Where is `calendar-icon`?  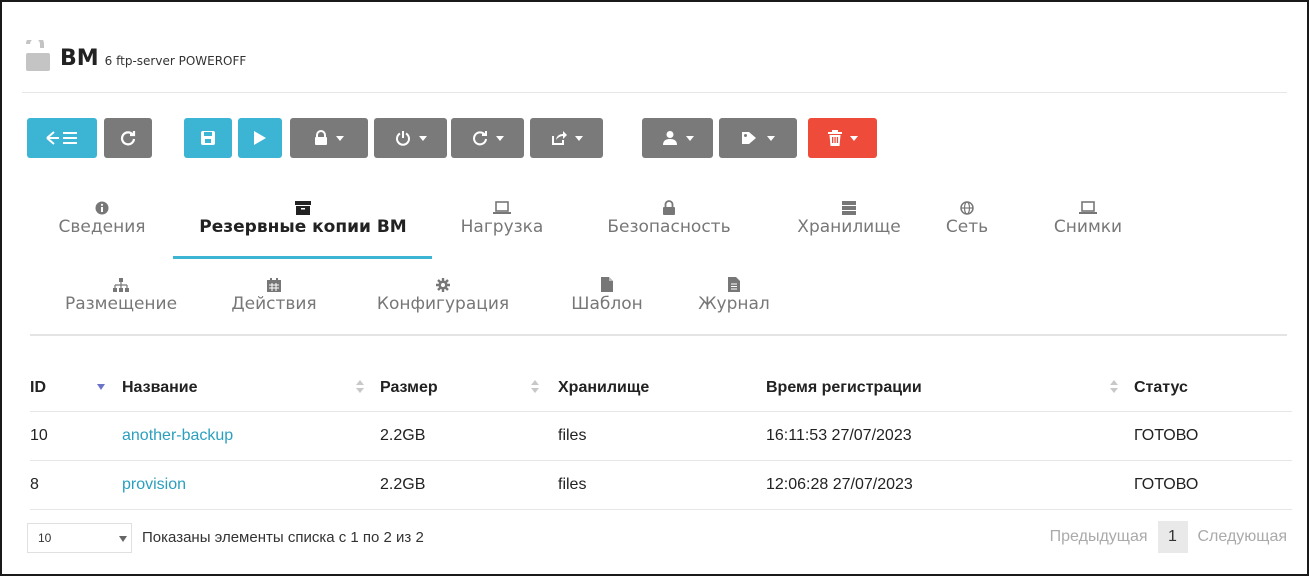
calendar-icon is located at coordinates (274, 285).